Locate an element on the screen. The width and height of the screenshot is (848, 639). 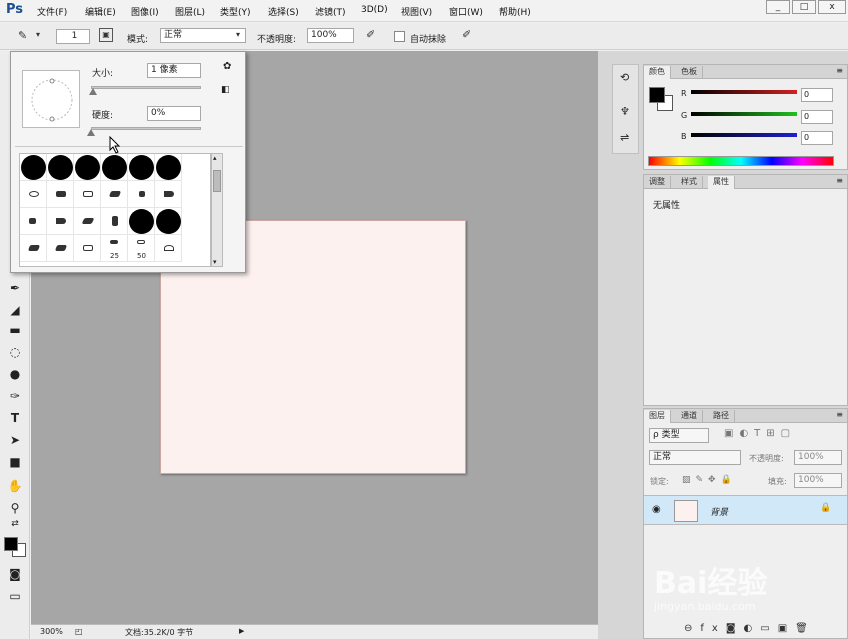
tab-paths: 路径 is located at coordinates (721, 416).